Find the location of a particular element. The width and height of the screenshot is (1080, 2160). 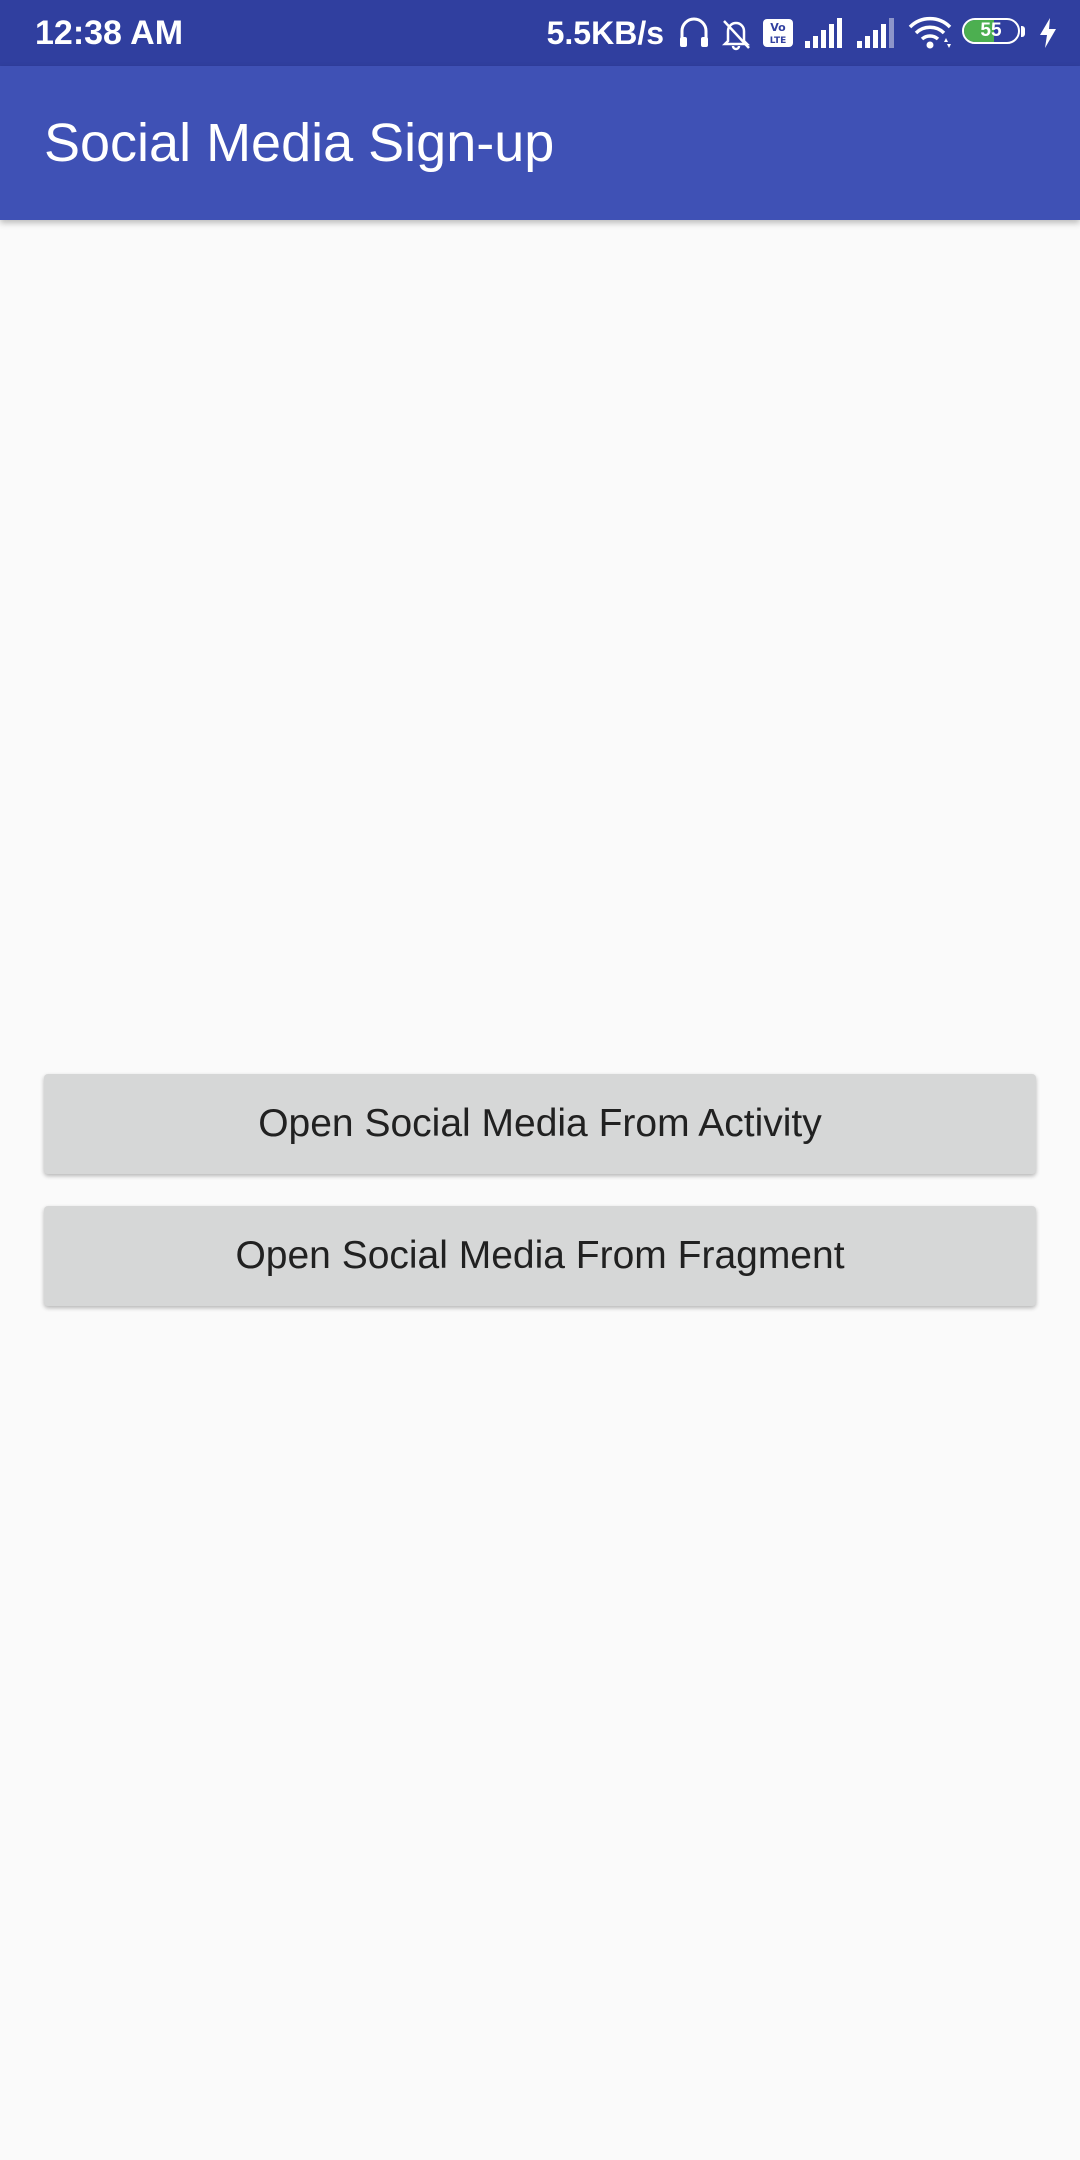

volte-icon: Vo LTE is located at coordinates (778, 33).